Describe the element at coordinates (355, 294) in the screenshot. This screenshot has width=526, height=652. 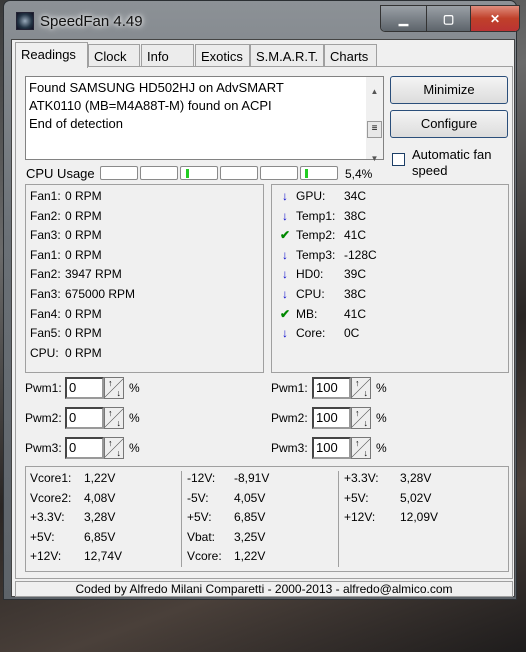
I see `temp-value: 38C` at that location.